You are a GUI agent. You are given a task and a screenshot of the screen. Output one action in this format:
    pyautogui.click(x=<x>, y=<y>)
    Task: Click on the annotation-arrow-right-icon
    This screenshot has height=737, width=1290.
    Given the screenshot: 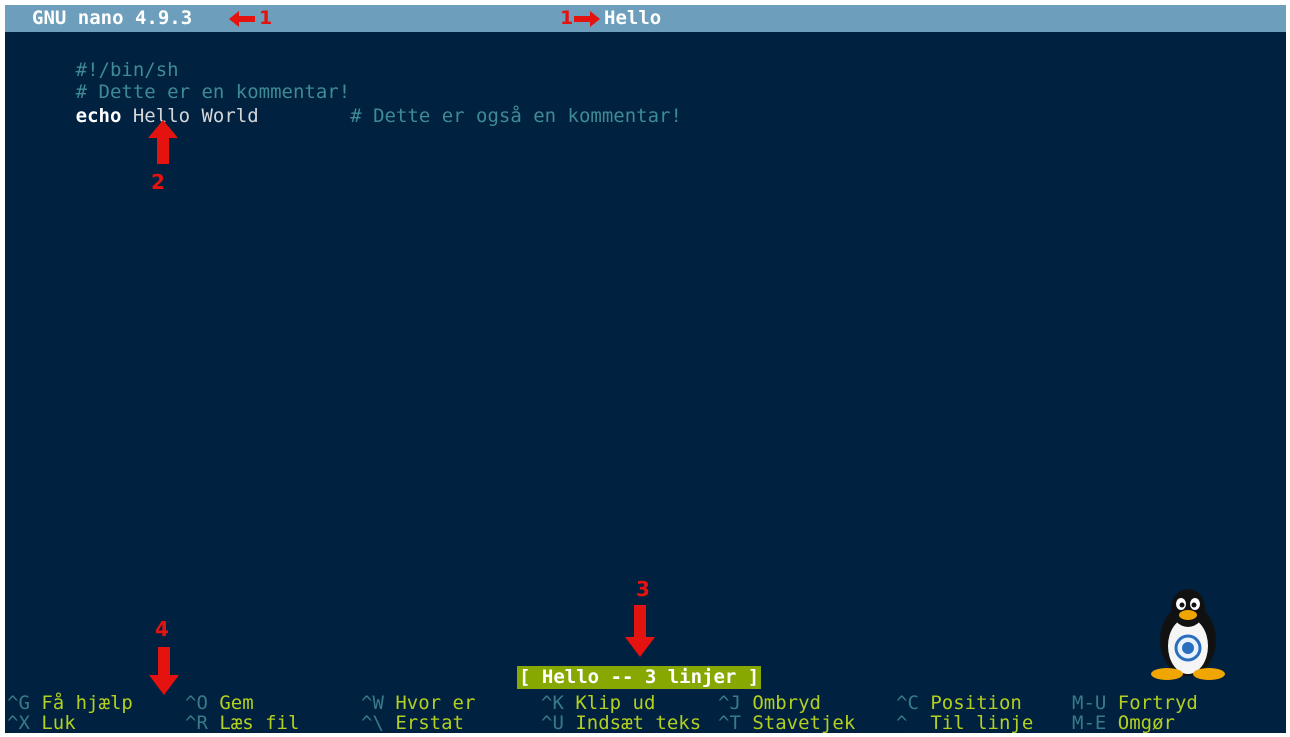 What is the action you would take?
    pyautogui.click(x=587, y=19)
    